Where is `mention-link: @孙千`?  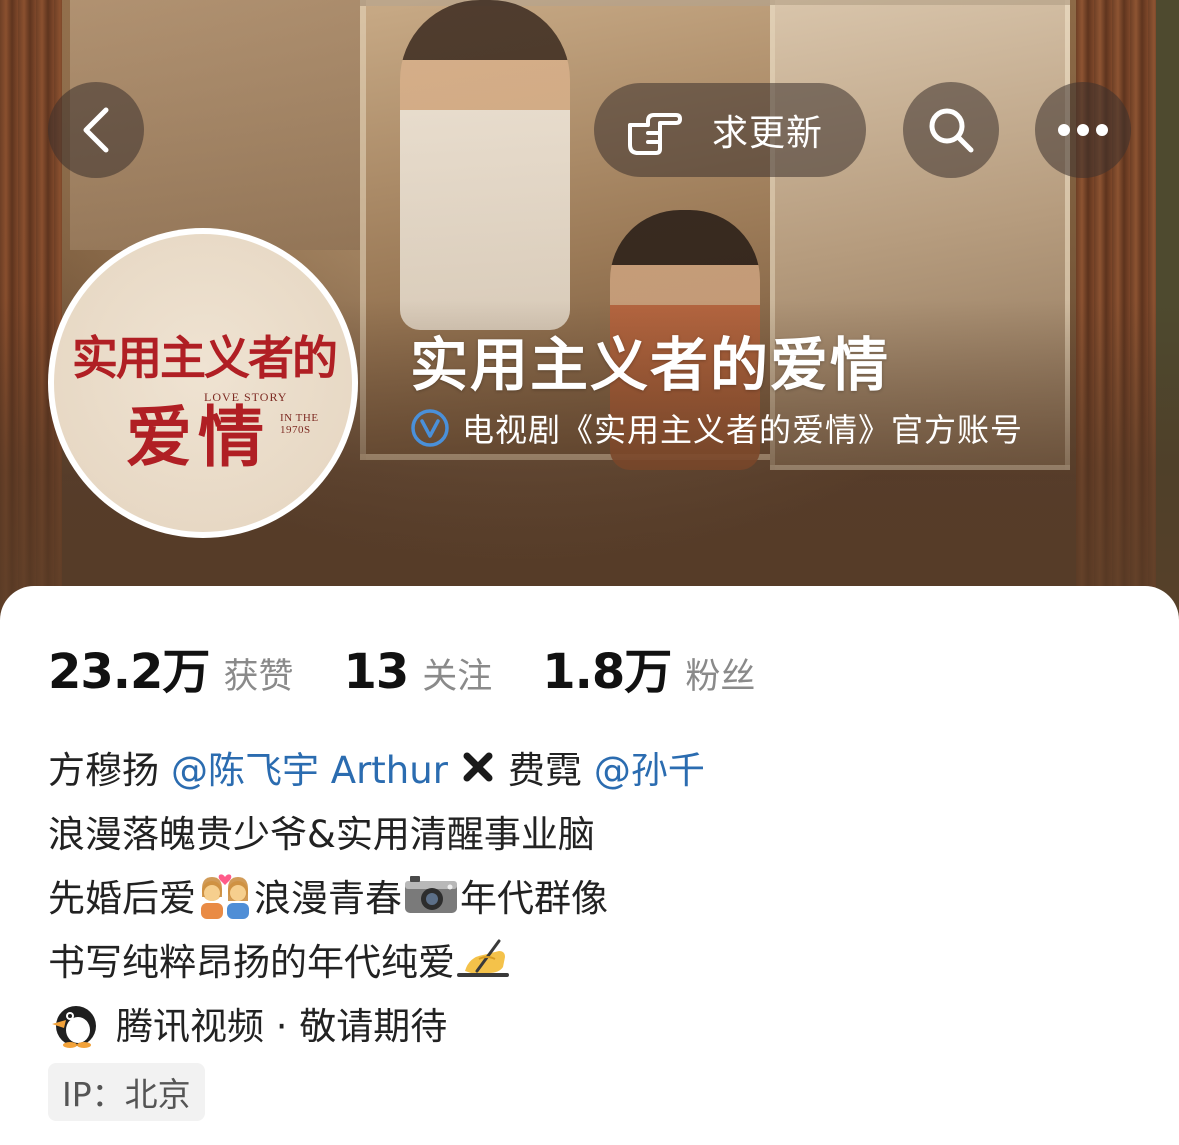 mention-link: @孙千 is located at coordinates (649, 767).